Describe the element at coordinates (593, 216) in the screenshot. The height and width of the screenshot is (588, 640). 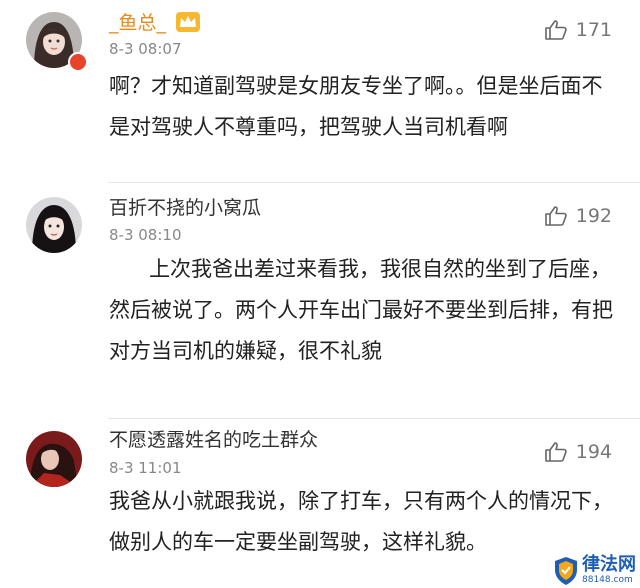
I see `like-count: 192` at that location.